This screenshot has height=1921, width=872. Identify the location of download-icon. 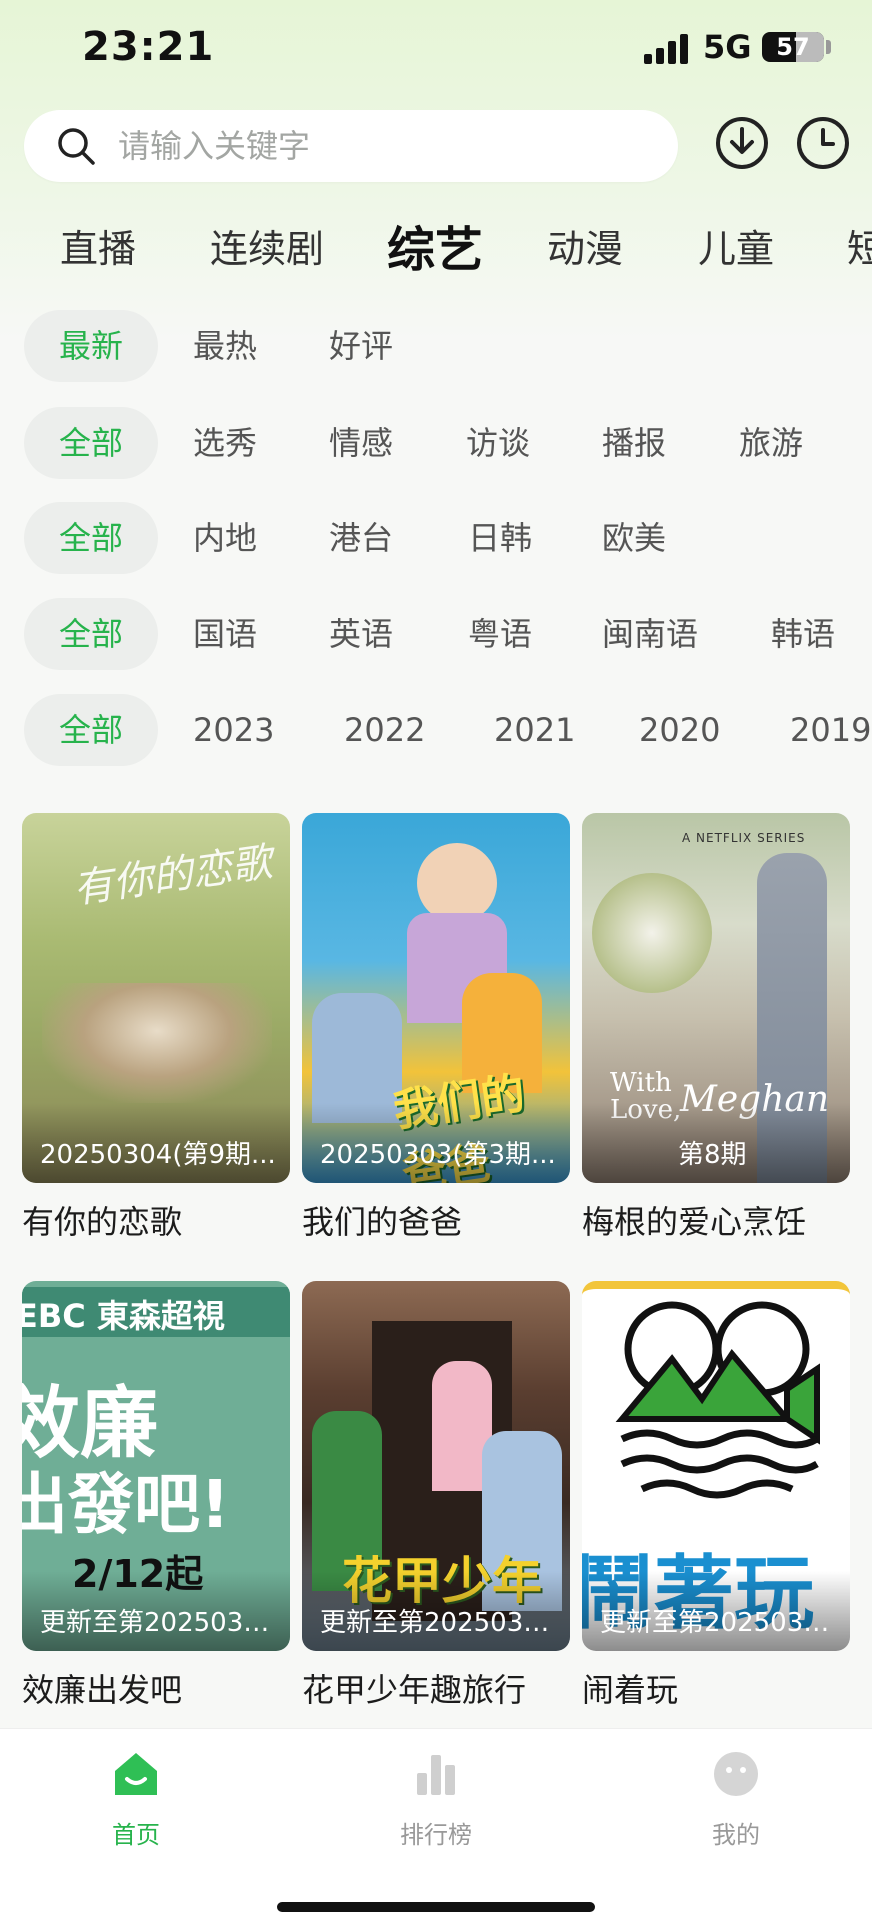
(742, 143).